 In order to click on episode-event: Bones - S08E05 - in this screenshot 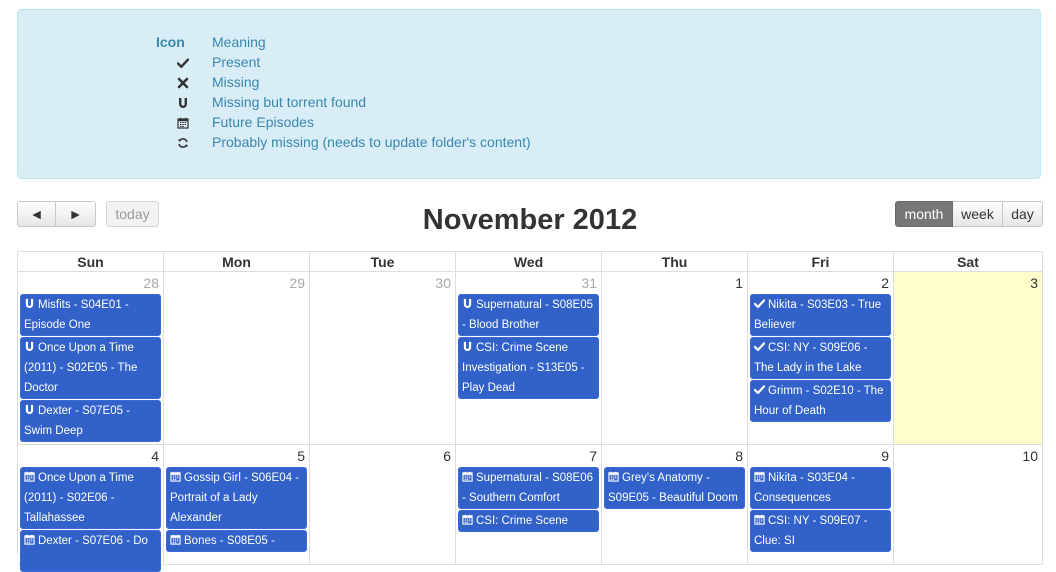, I will do `click(236, 541)`.